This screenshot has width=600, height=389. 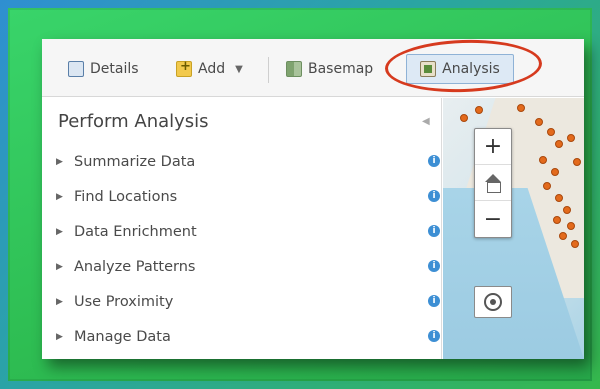 What do you see at coordinates (248, 197) in the screenshot?
I see `list-item-find-locations: ▶ Find Locations i` at bounding box center [248, 197].